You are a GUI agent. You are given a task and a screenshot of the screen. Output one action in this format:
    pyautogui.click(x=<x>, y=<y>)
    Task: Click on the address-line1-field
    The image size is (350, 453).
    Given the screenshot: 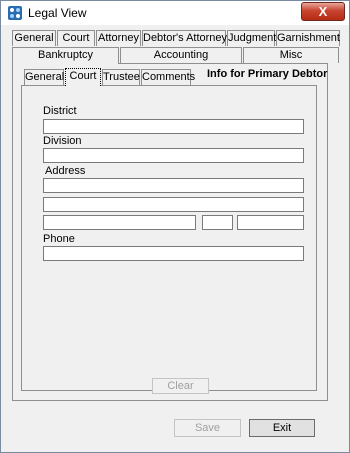 What is the action you would take?
    pyautogui.click(x=173, y=185)
    